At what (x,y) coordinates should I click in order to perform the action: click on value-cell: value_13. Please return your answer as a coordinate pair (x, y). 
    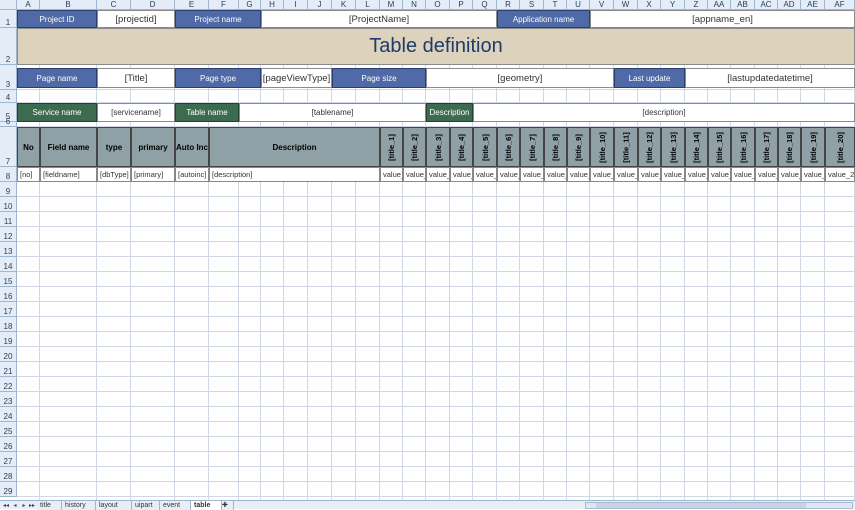
    Looking at the image, I should click on (673, 174).